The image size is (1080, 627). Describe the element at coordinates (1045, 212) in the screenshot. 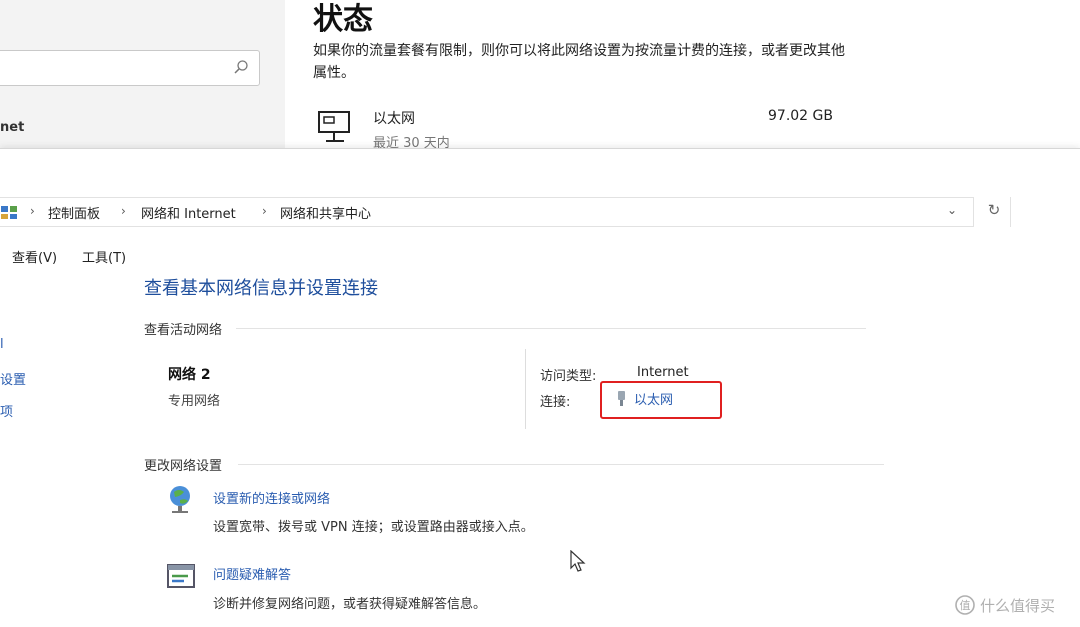

I see `explorer-search-box` at that location.